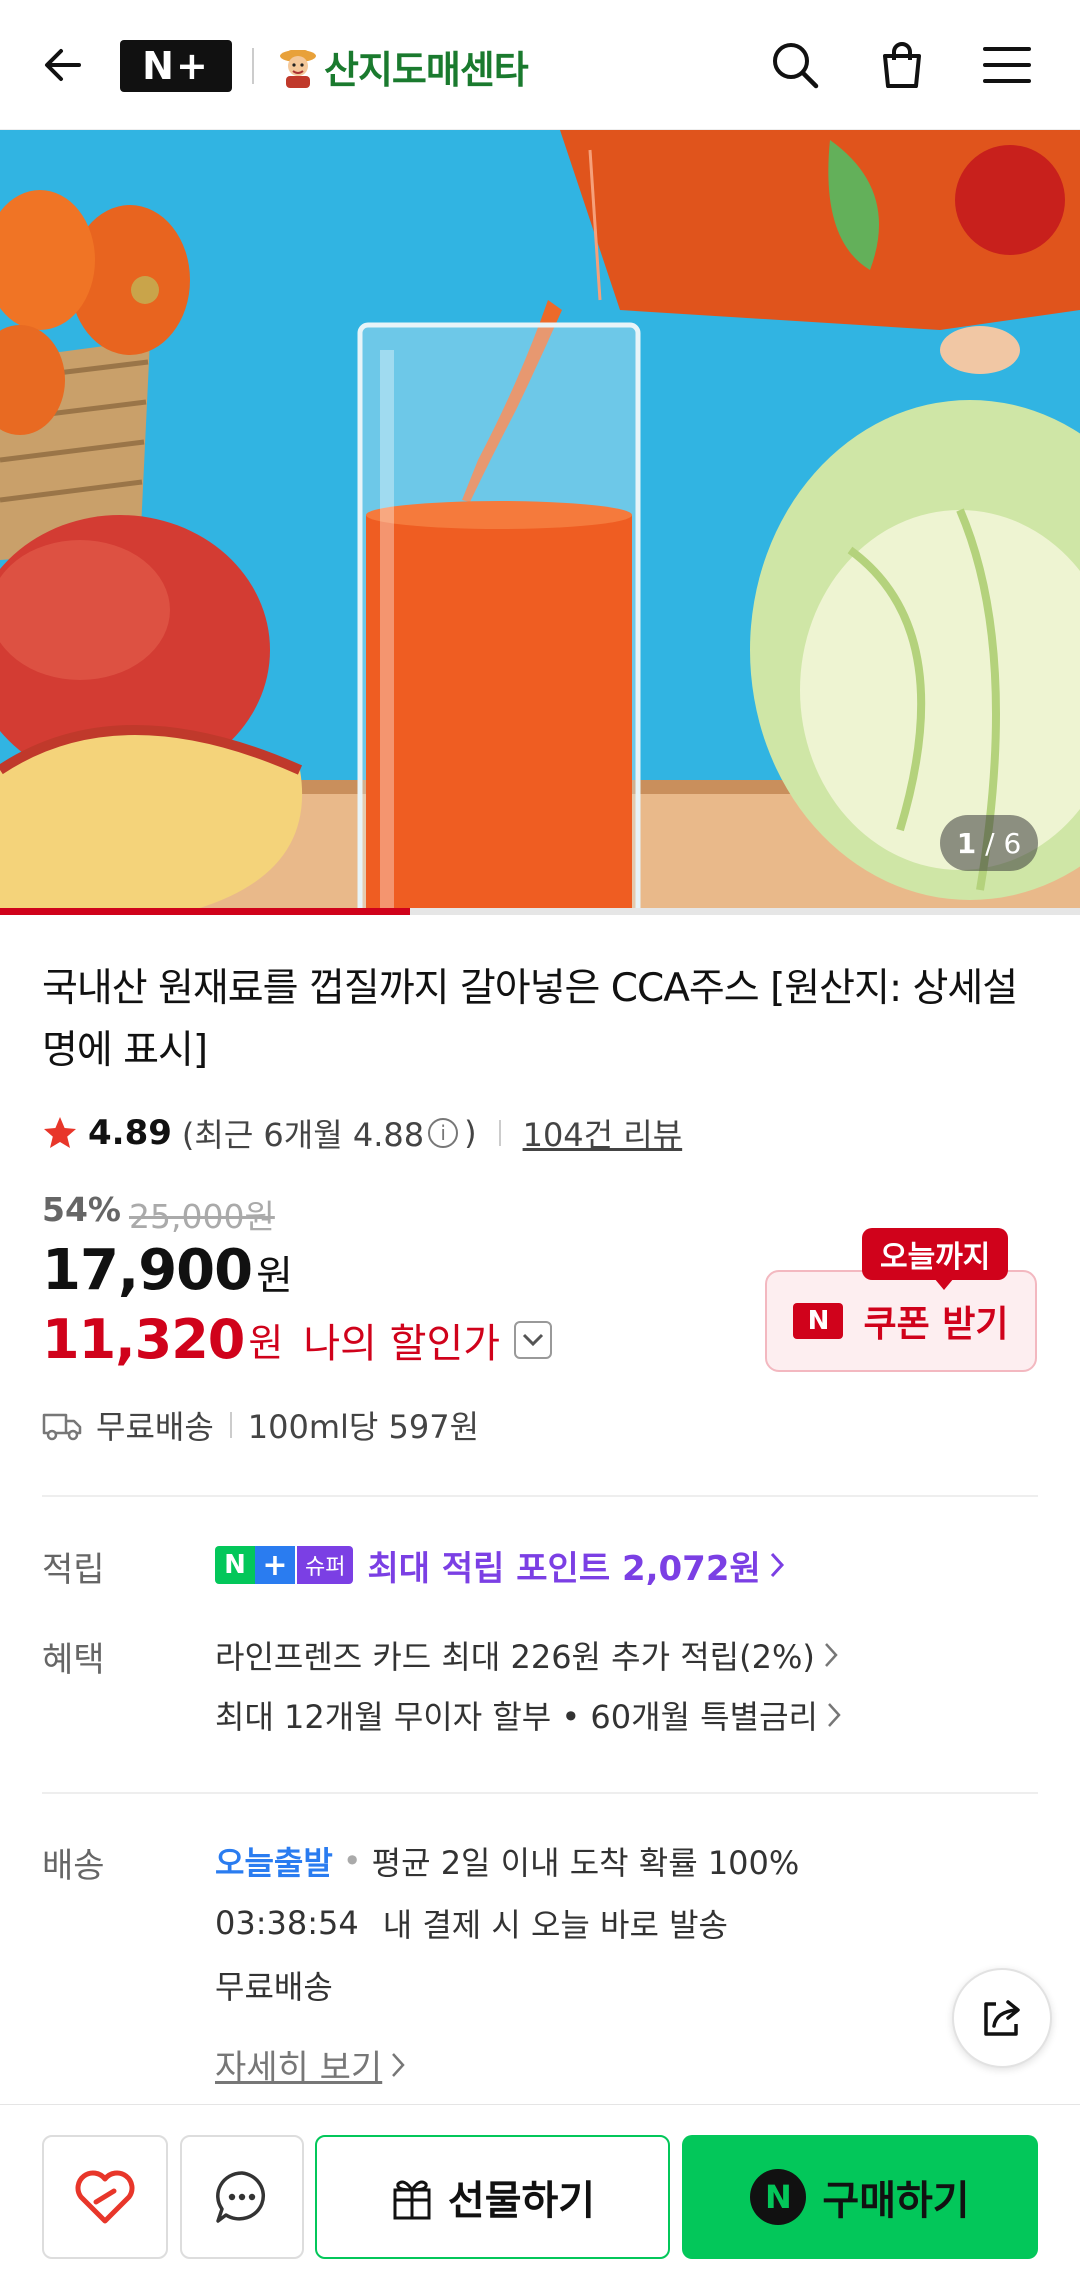 The width and height of the screenshot is (1080, 2284). I want to click on timer-row: 03:38:54 내 결제 시 오늘 바로 발송, so click(471, 1923).